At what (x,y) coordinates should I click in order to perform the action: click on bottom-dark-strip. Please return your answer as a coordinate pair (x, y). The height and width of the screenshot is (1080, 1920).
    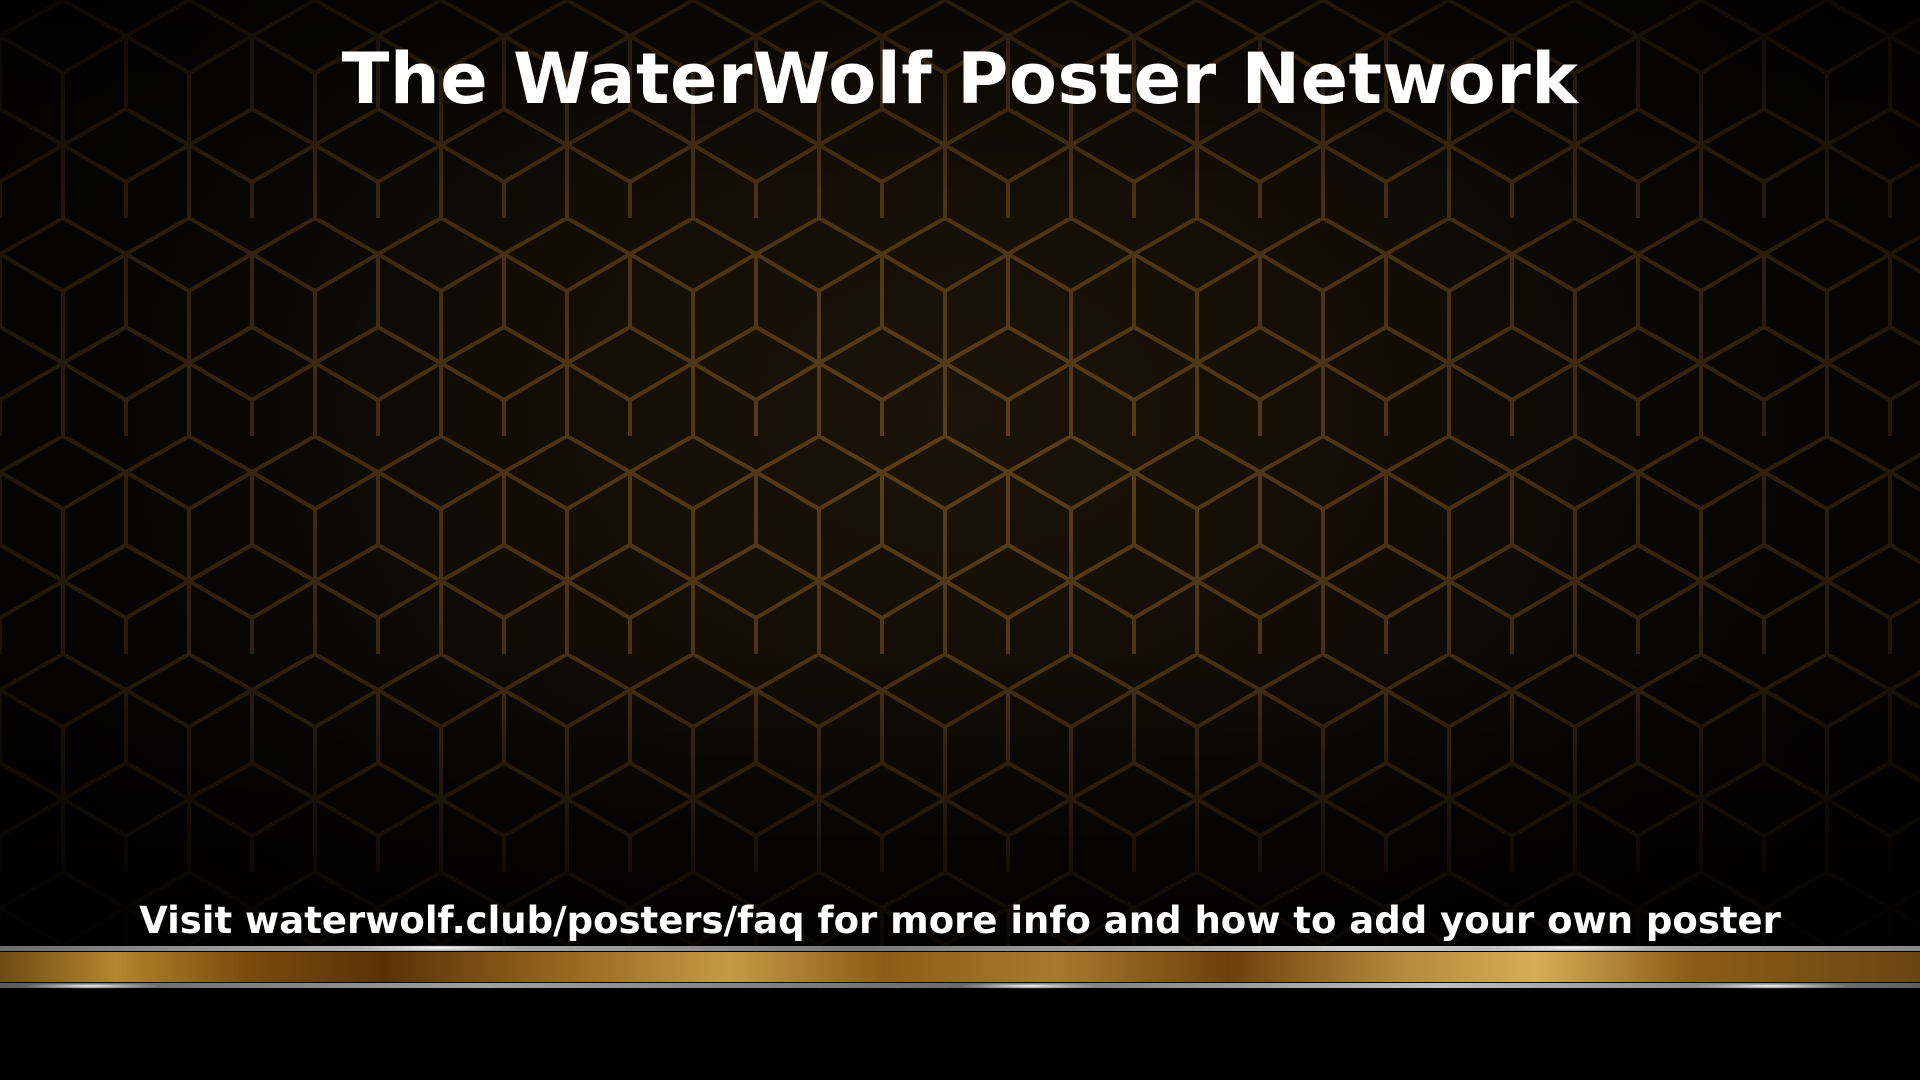
    Looking at the image, I should click on (960, 1035).